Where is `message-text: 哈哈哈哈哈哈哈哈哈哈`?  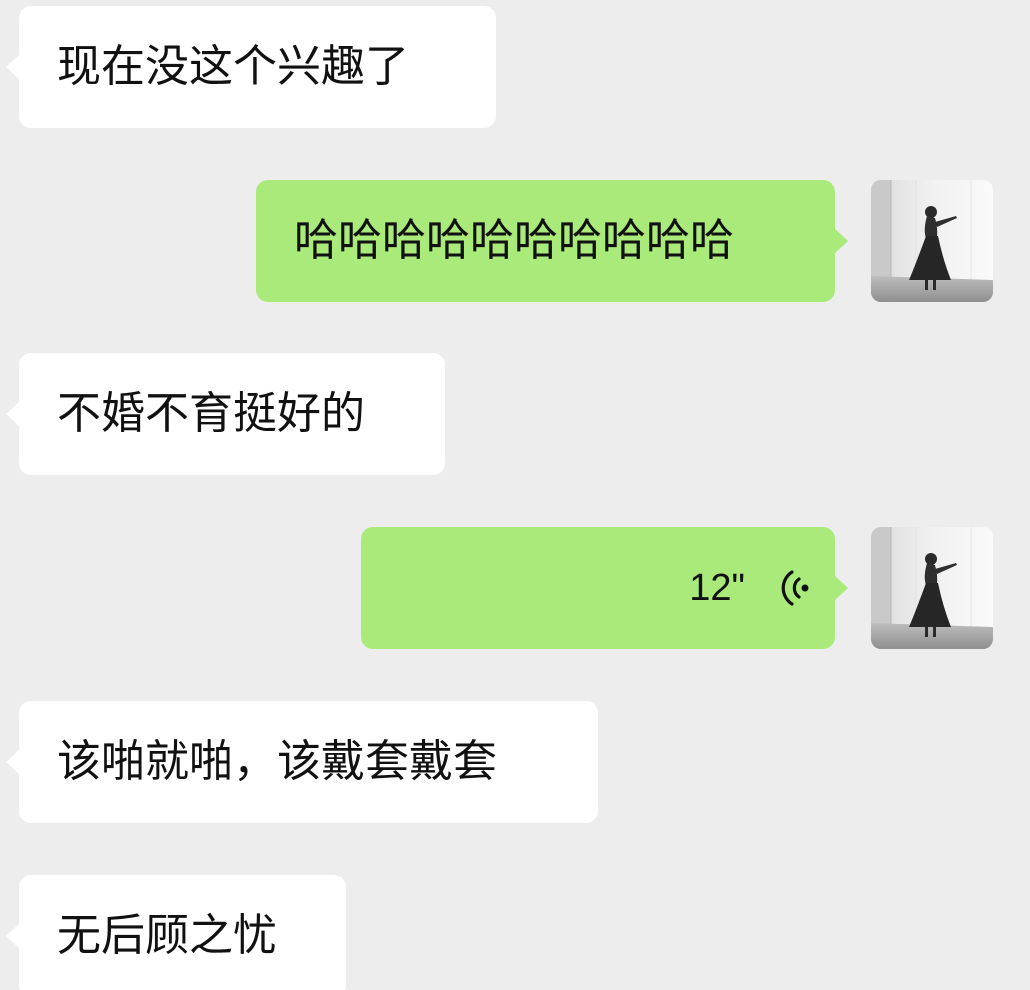
message-text: 哈哈哈哈哈哈哈哈哈哈 is located at coordinates (514, 240).